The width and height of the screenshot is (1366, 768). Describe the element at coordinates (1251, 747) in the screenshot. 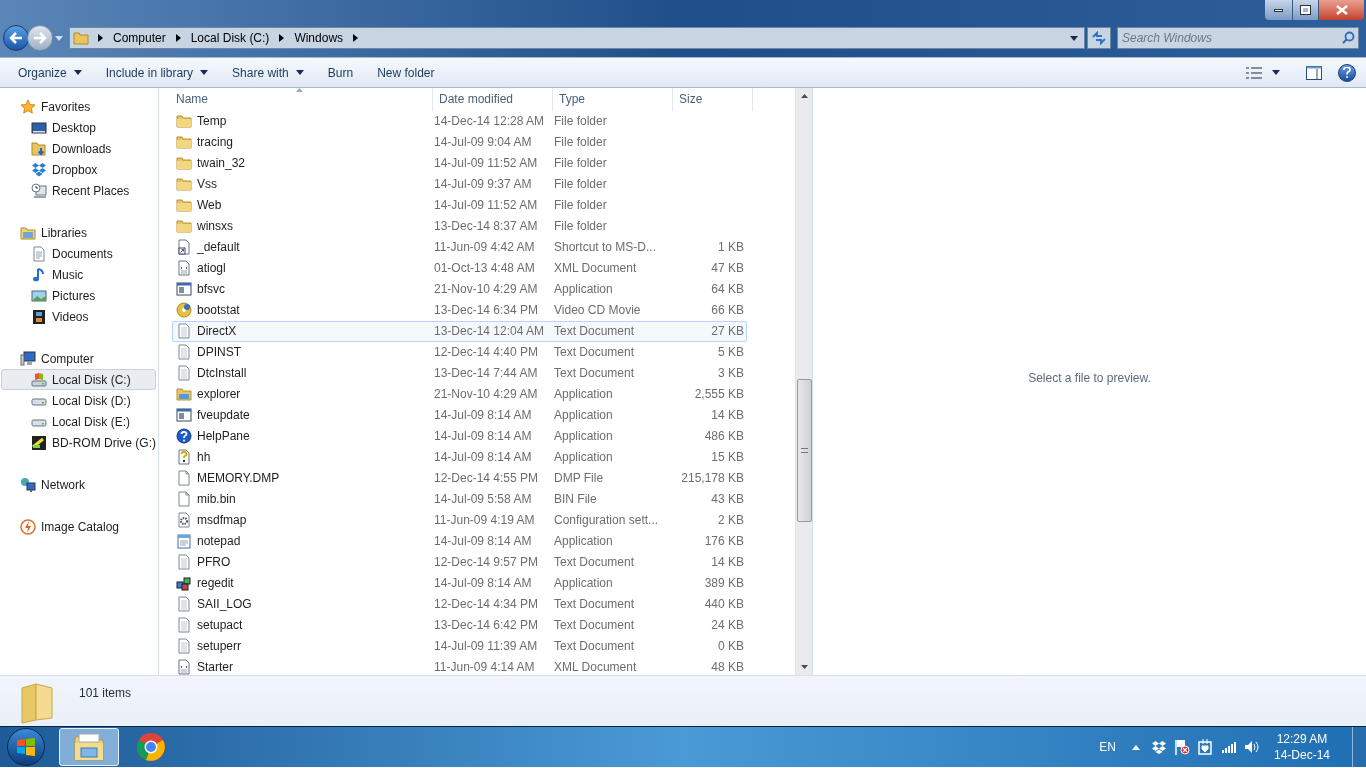

I see `speaker-icon` at that location.